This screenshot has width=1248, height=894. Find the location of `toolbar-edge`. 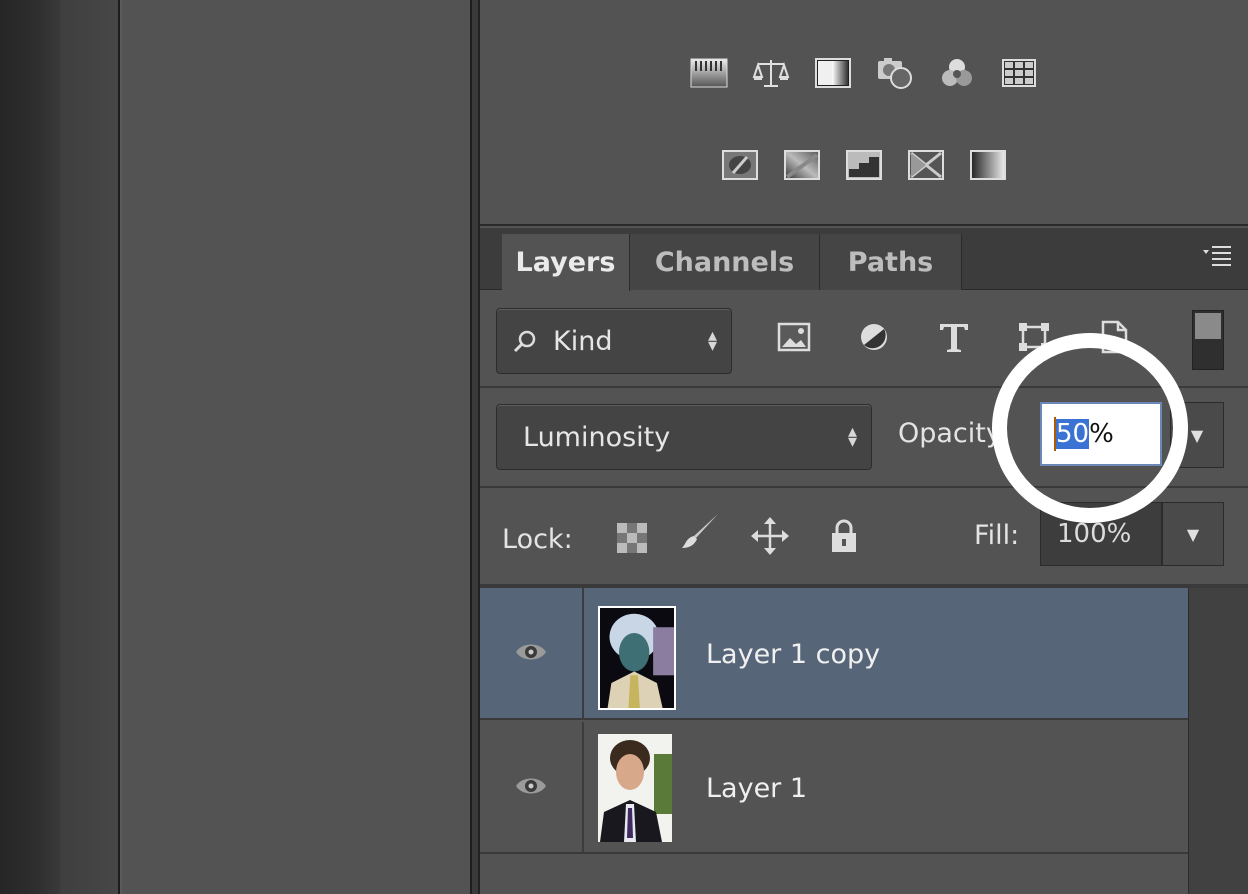

toolbar-edge is located at coordinates (89, 447).